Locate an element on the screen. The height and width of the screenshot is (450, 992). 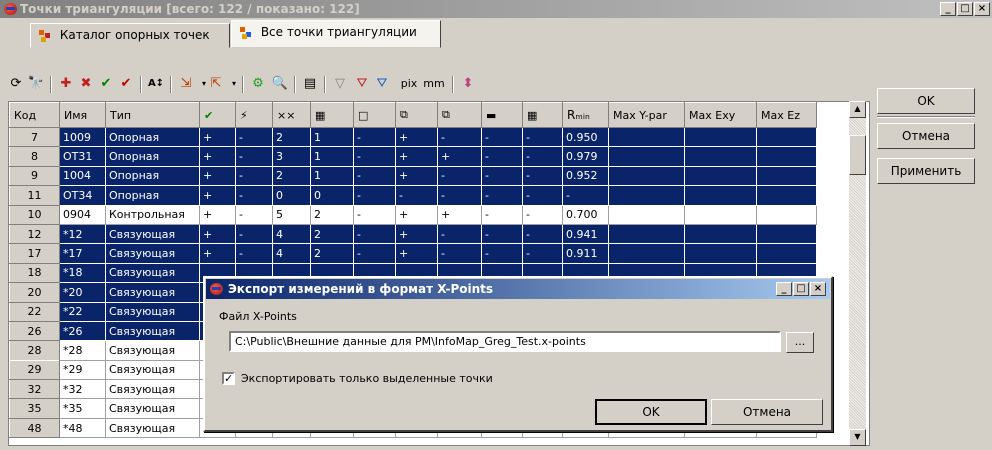
table-cell: Опорная is located at coordinates (152, 137).